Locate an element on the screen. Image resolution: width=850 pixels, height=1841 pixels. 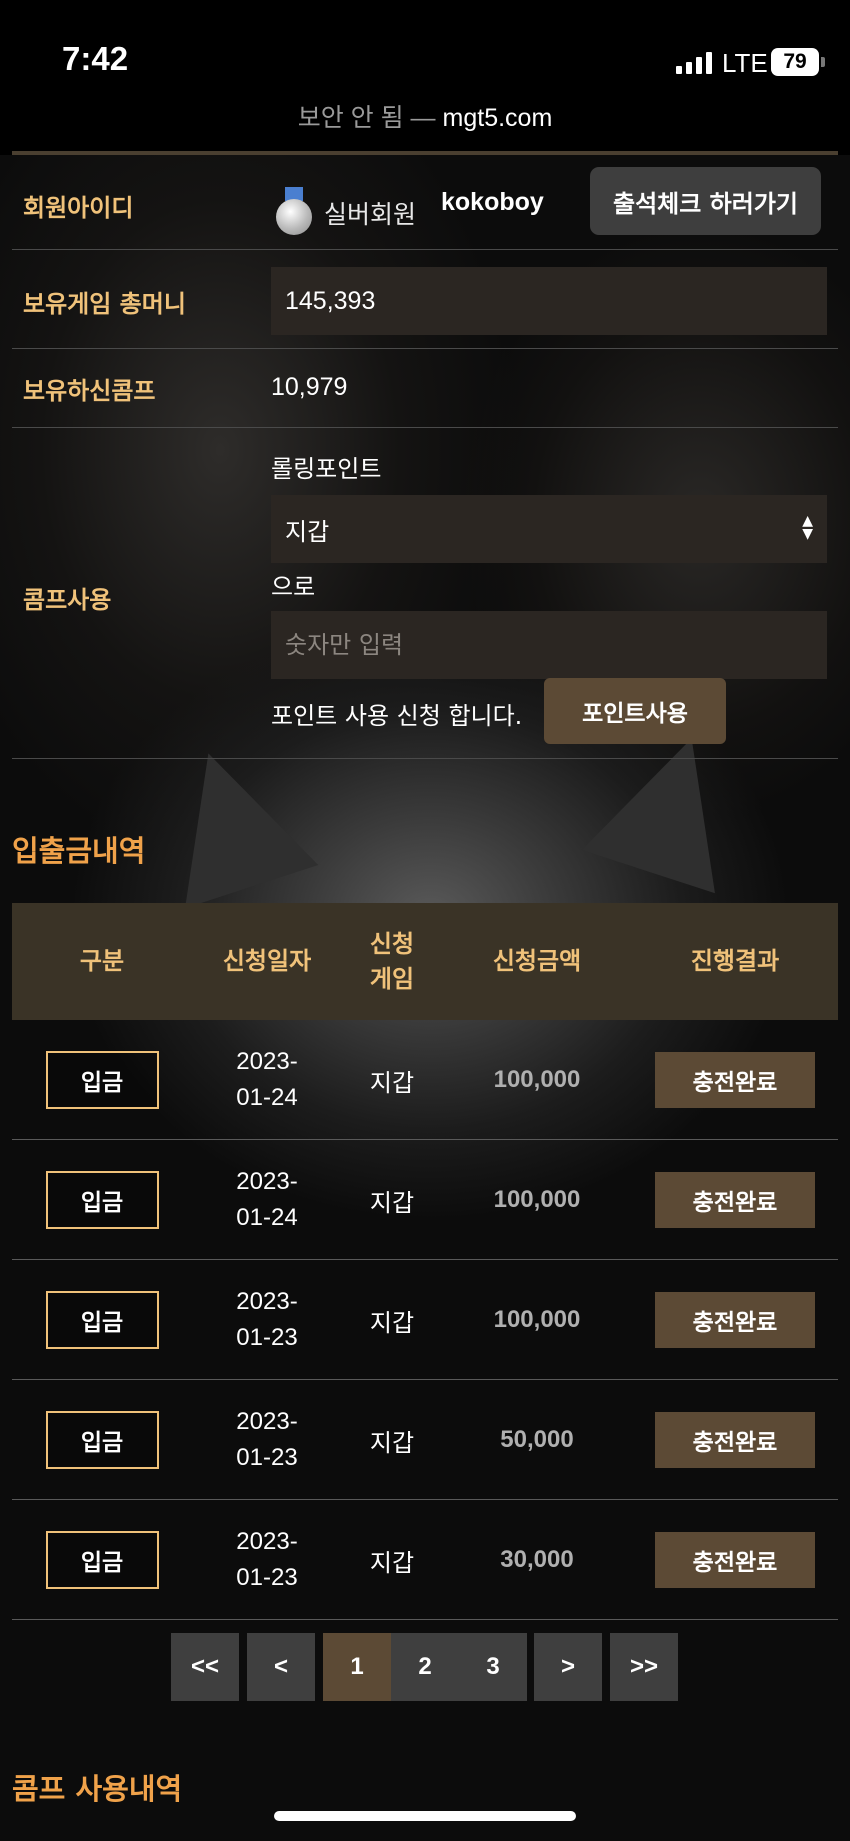
select-arrows-icon: ▲ ▼ is located at coordinates (807, 527).